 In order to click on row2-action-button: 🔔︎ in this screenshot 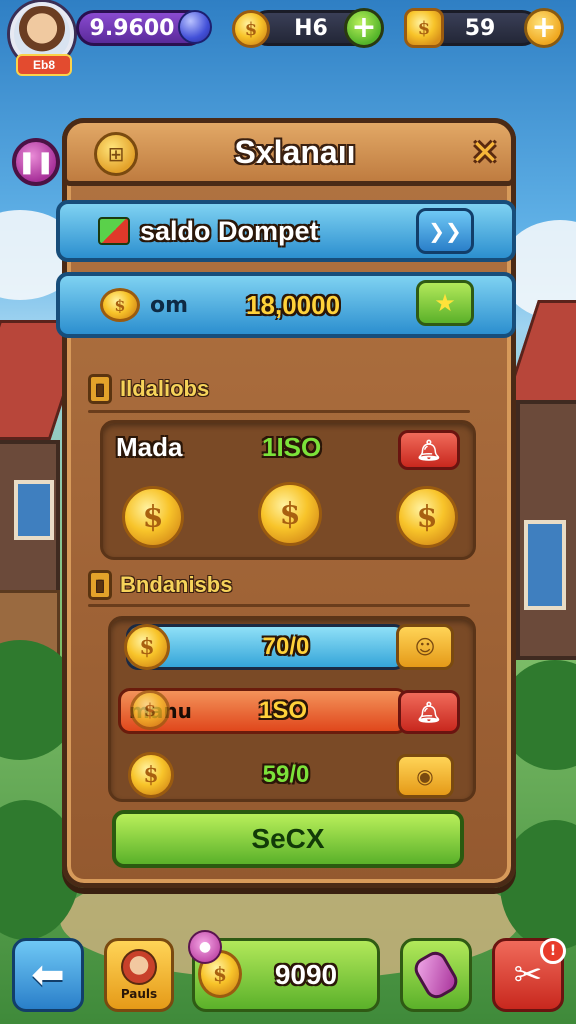, I will do `click(429, 712)`.